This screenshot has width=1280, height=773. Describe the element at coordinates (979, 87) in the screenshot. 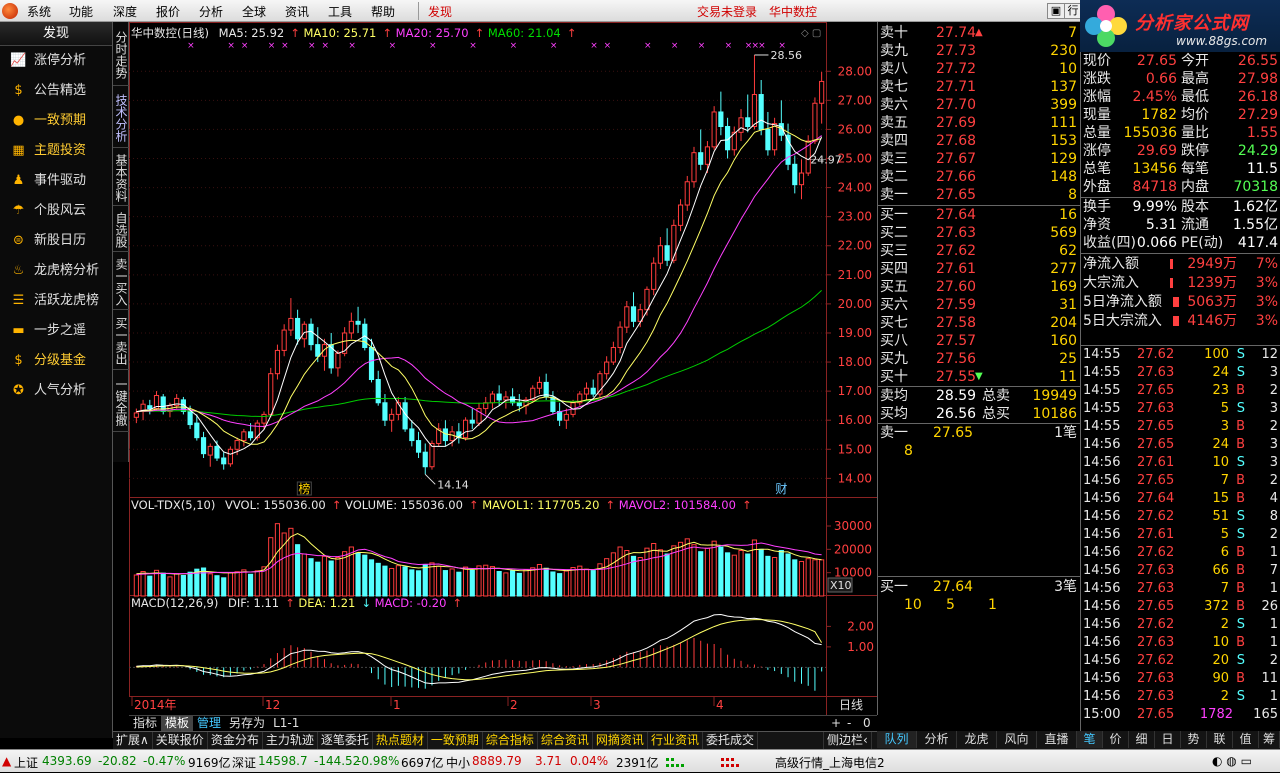

I see `sell-level-3: 卖七 27.71 137` at that location.